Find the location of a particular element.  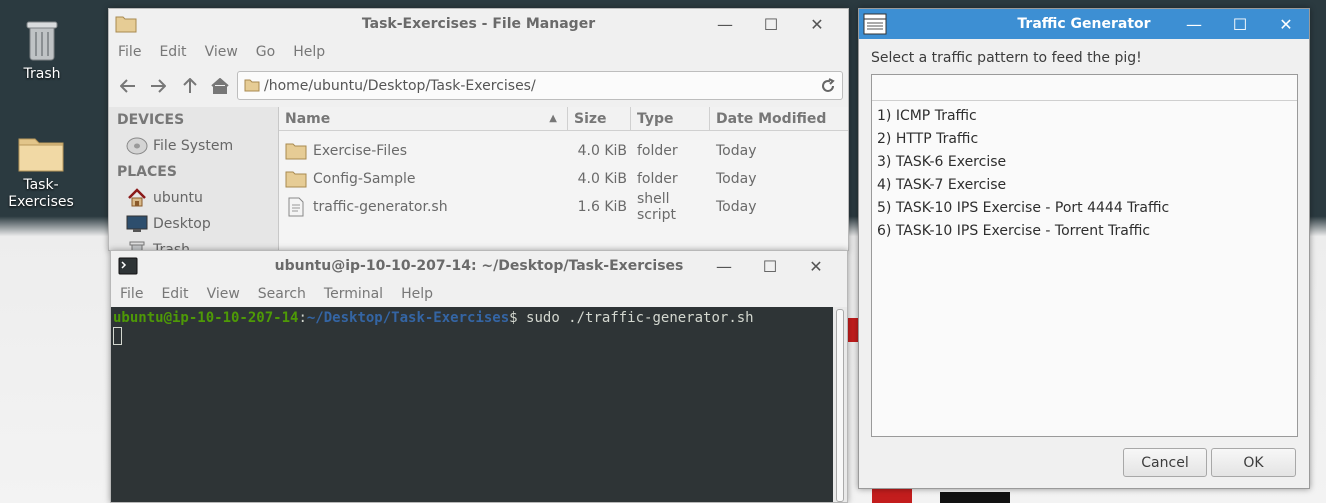

command-text: sudo ./traffic-generator.sh is located at coordinates (635, 318).